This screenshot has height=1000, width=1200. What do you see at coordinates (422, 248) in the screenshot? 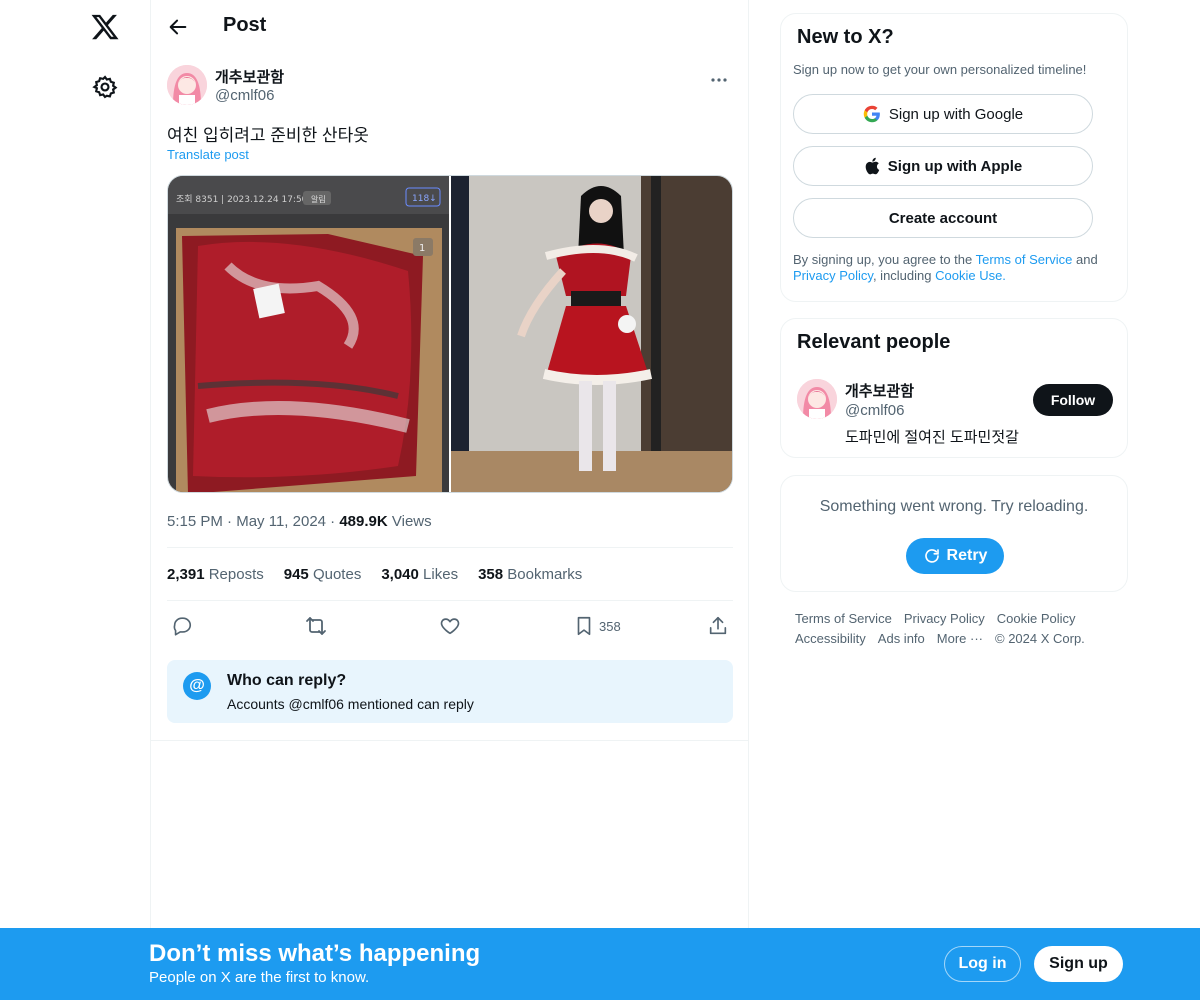
I see `overlay-page-number: 1` at bounding box center [422, 248].